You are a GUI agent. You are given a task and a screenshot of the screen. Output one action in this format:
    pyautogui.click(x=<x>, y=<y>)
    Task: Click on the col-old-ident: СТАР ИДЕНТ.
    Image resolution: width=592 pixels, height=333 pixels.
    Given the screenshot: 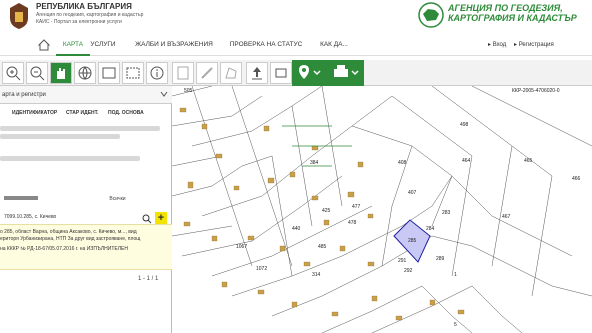 What is the action you would take?
    pyautogui.click(x=82, y=113)
    